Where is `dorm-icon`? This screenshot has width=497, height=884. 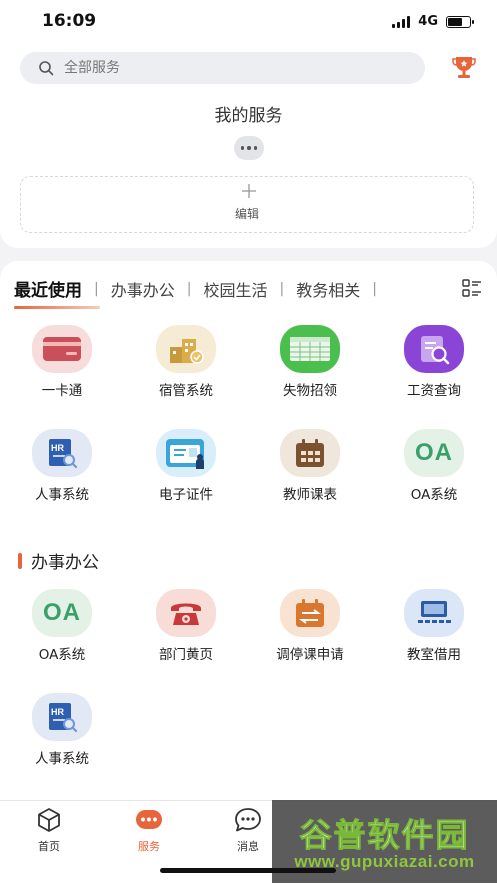
dorm-icon is located at coordinates (186, 349).